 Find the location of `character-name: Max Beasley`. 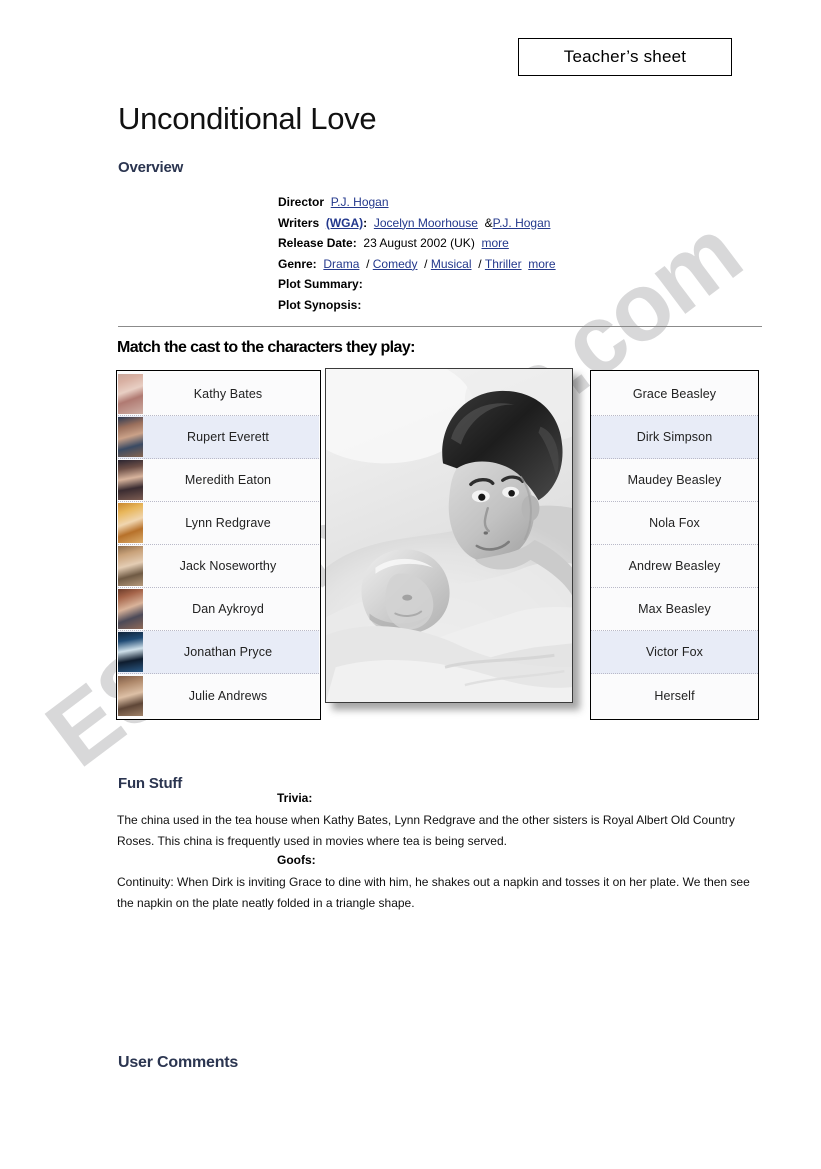

character-name: Max Beasley is located at coordinates (674, 609).